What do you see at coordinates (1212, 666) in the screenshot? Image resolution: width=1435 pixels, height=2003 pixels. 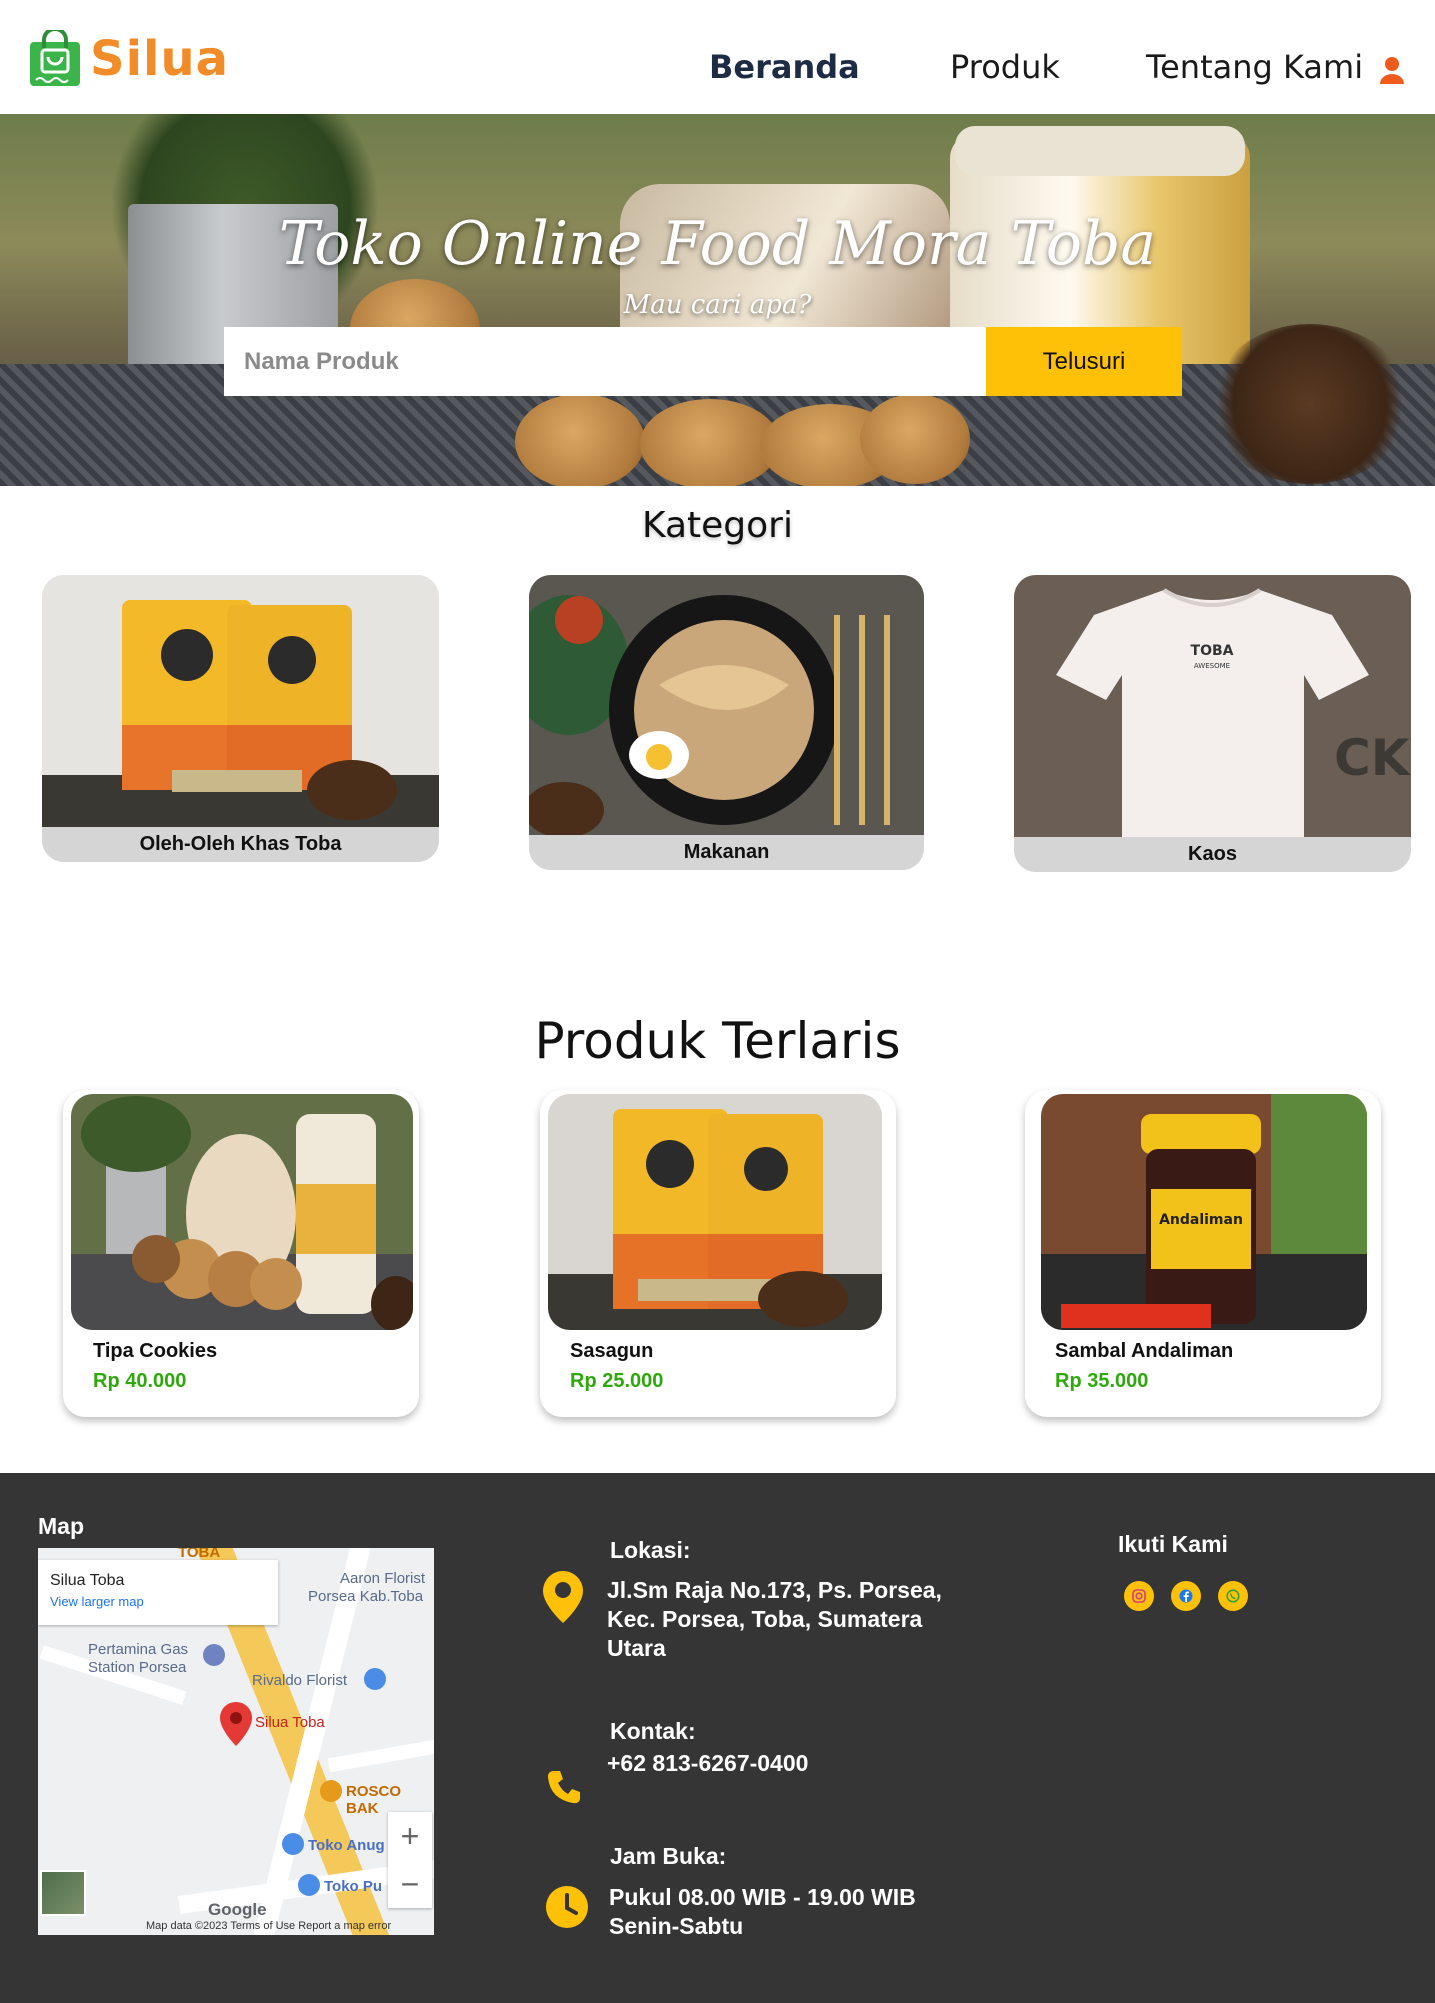 I see `svg-text: AWESOME` at bounding box center [1212, 666].